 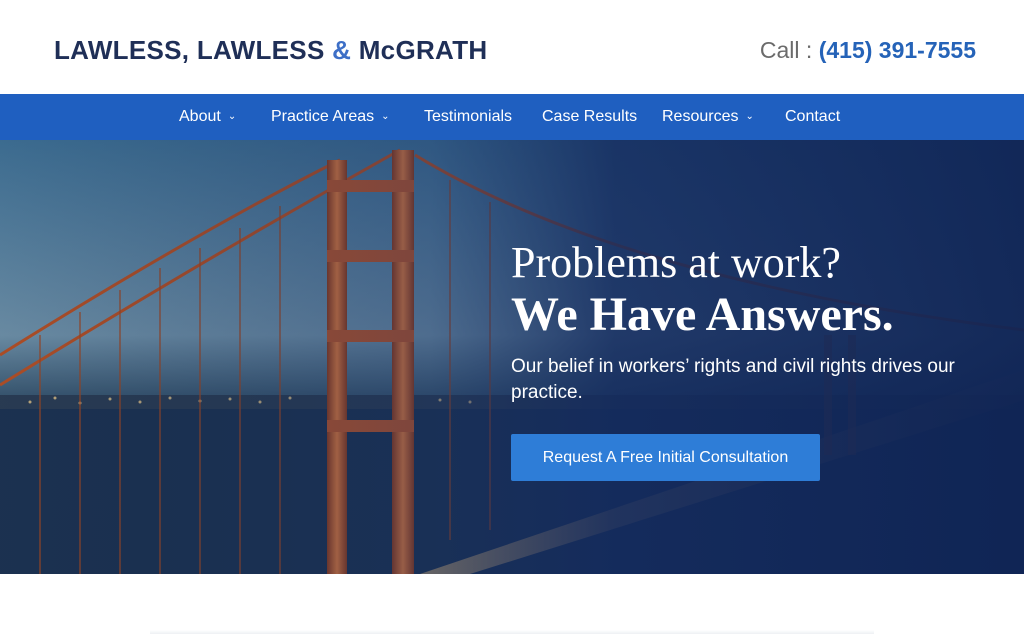 I want to click on site-logo: LAWLESS, LAWLESS & McGRATH, so click(x=270, y=50).